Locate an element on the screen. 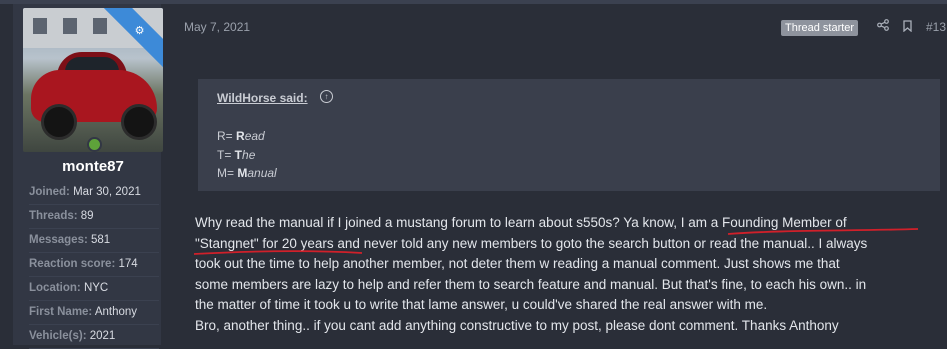 The width and height of the screenshot is (947, 349). red-annotation-underline is located at coordinates (556, 241).